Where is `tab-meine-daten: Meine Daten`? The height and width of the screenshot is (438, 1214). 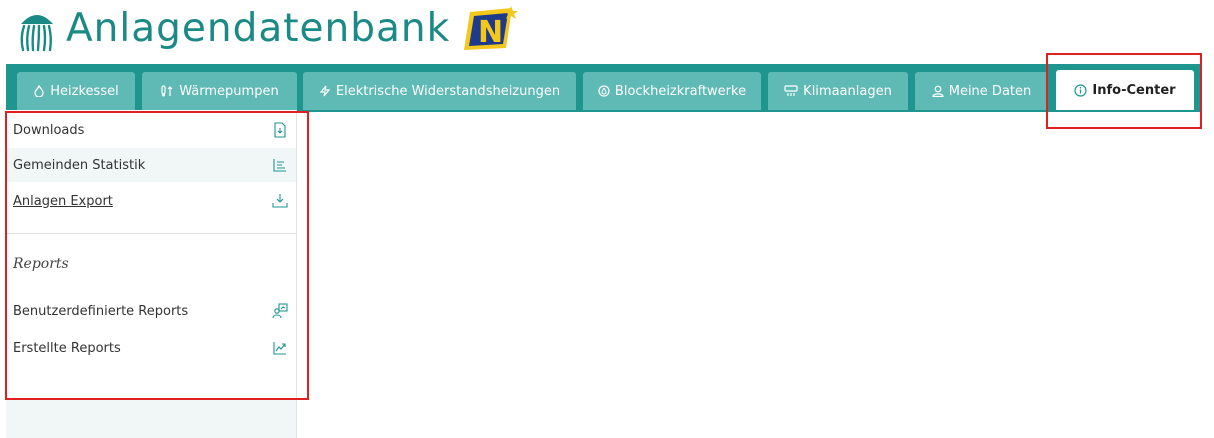 tab-meine-daten: Meine Daten is located at coordinates (981, 91).